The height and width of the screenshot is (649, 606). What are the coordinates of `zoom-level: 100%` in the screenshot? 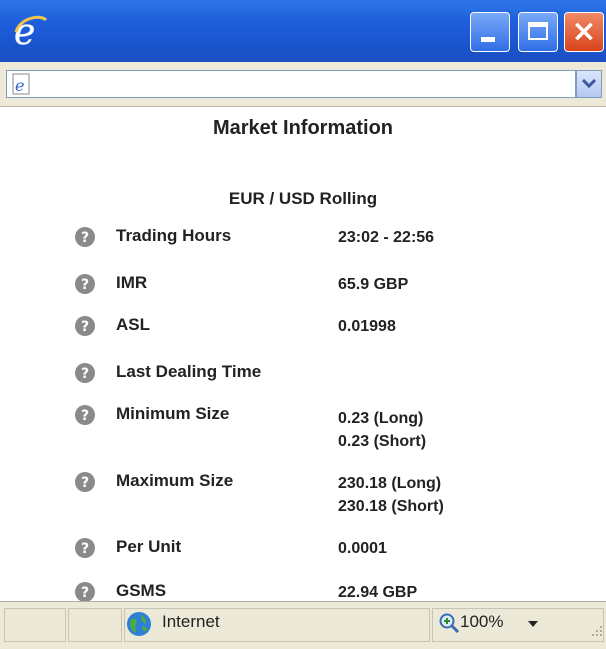 It's located at (482, 621).